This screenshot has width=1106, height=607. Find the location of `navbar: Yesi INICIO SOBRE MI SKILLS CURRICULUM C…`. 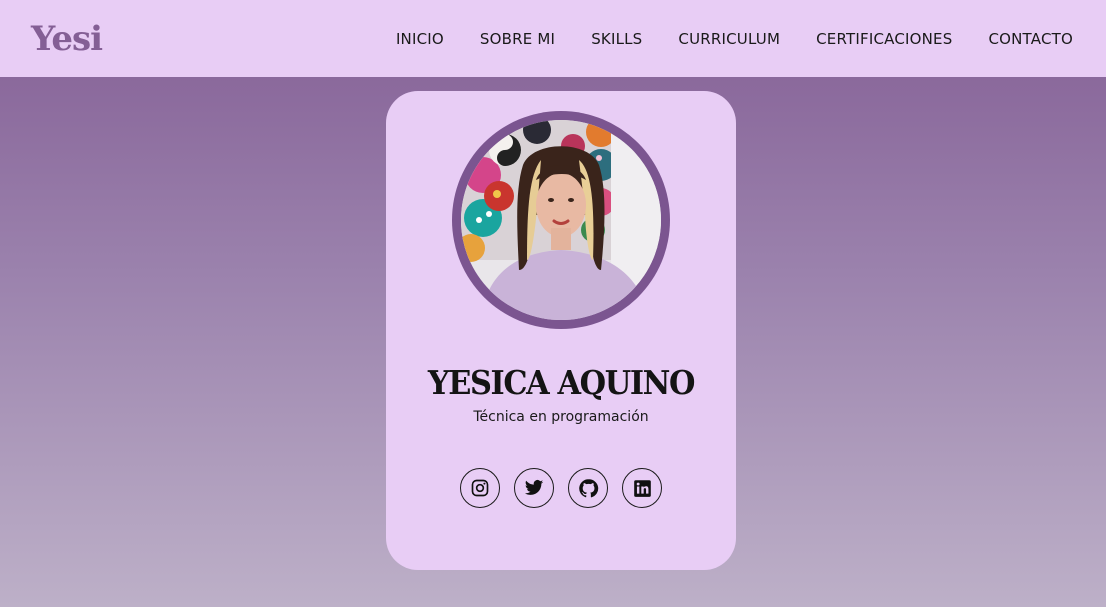

navbar: Yesi INICIO SOBRE MI SKILLS CURRICULUM C… is located at coordinates (553, 38).